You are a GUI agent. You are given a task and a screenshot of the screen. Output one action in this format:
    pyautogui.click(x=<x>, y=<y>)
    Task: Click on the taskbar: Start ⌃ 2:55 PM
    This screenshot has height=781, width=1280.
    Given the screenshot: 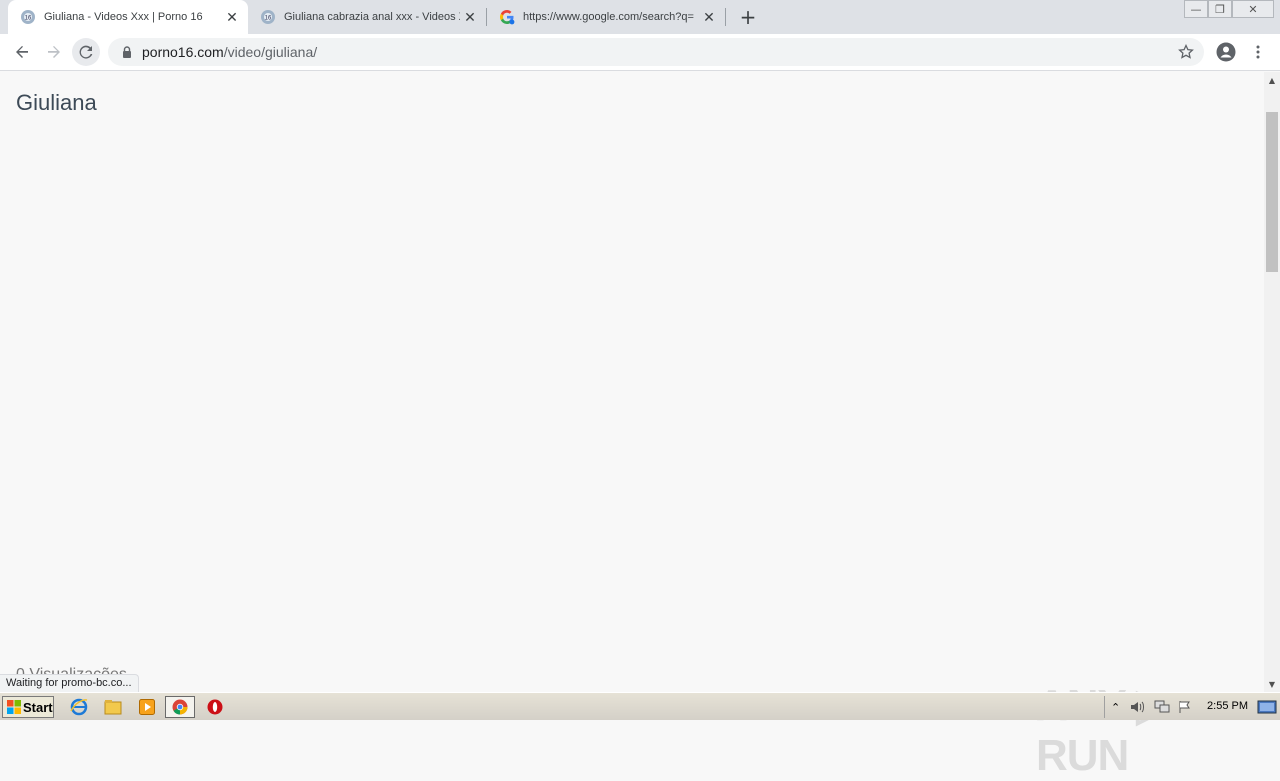 What is the action you would take?
    pyautogui.click(x=640, y=706)
    